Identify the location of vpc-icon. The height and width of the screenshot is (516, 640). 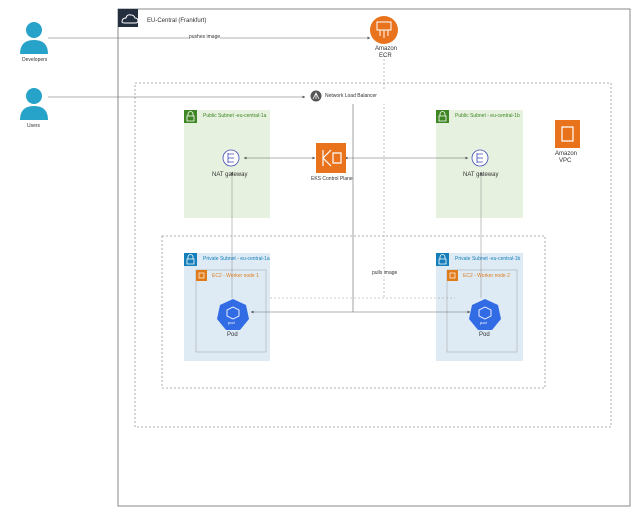
(567, 134).